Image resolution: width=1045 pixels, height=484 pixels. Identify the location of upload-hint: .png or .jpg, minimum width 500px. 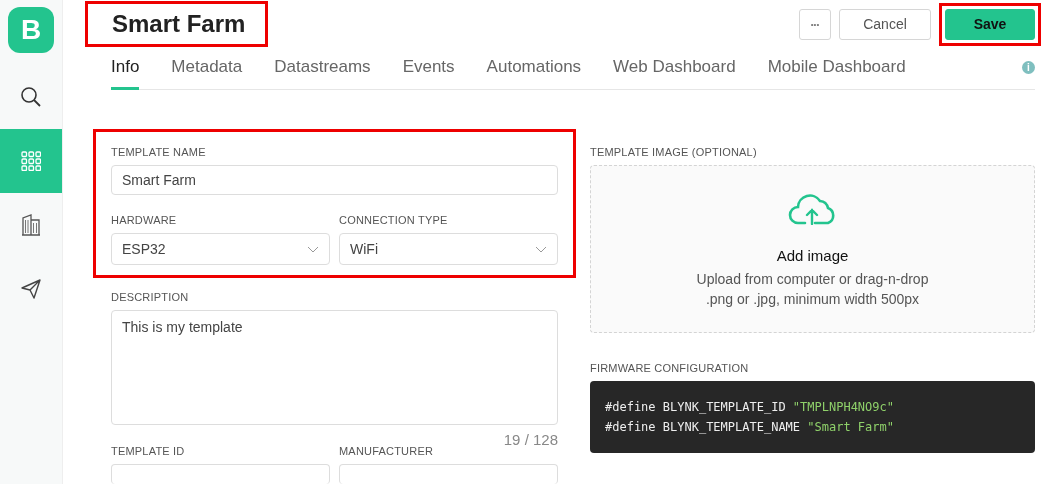
(812, 299).